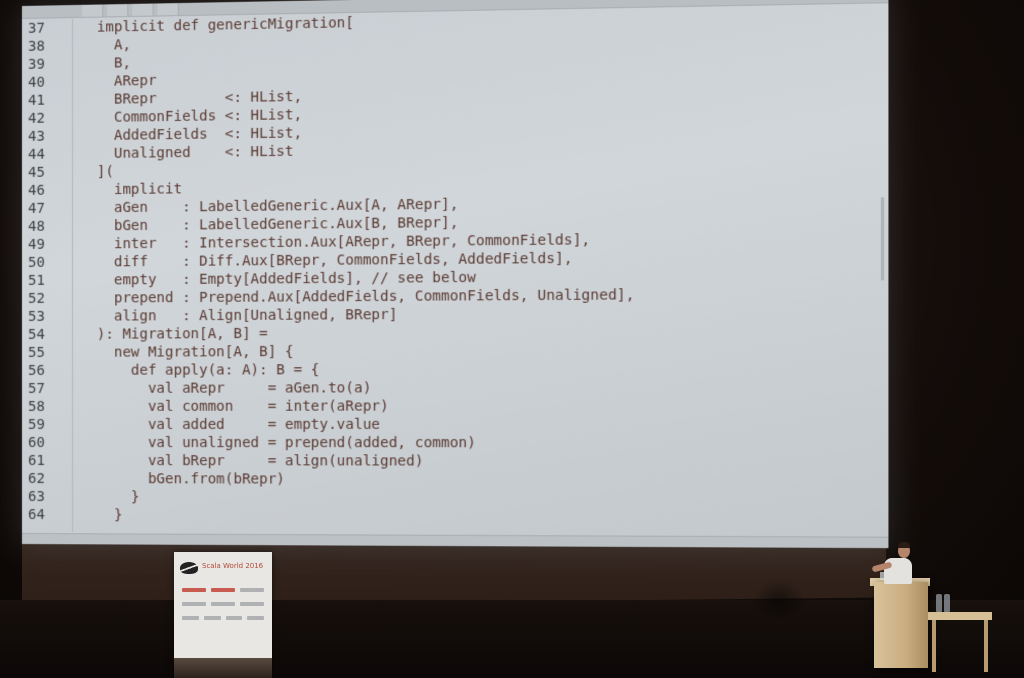 The image size is (1024, 678). What do you see at coordinates (36, 280) in the screenshot?
I see `line-number: 51` at bounding box center [36, 280].